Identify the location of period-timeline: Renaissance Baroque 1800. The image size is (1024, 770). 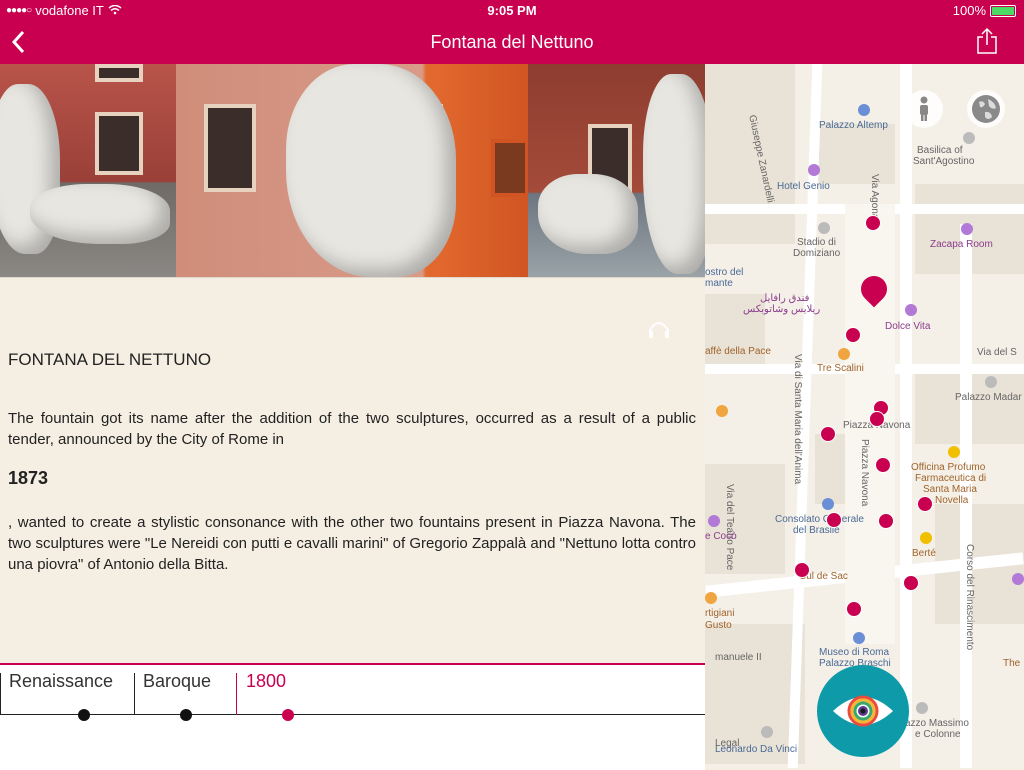
(352, 716).